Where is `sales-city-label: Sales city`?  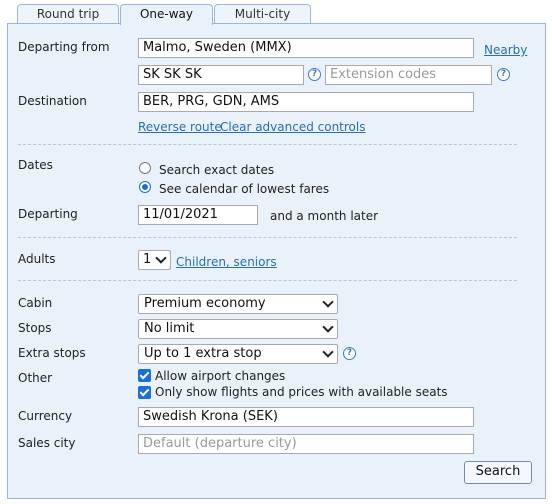 sales-city-label: Sales city is located at coordinates (47, 443).